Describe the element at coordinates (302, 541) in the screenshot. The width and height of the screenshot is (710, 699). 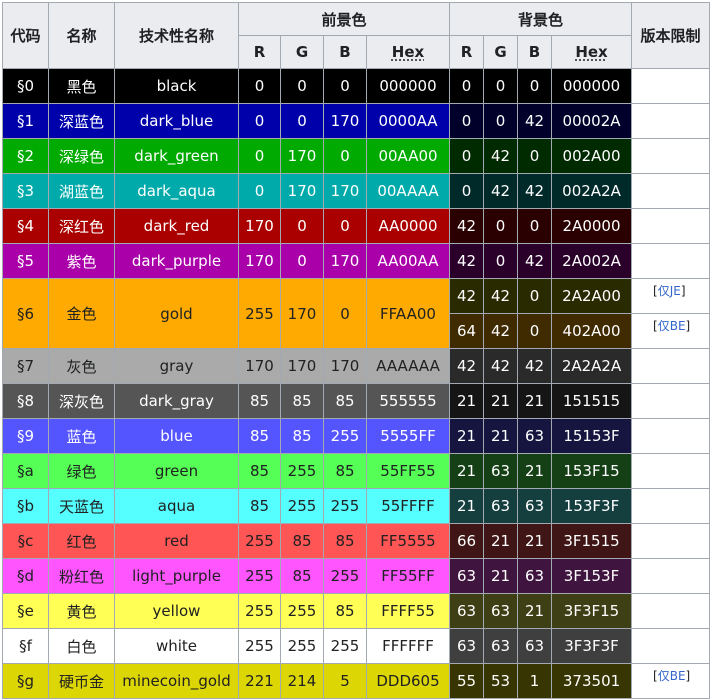
I see `fg-g-value: 85` at that location.